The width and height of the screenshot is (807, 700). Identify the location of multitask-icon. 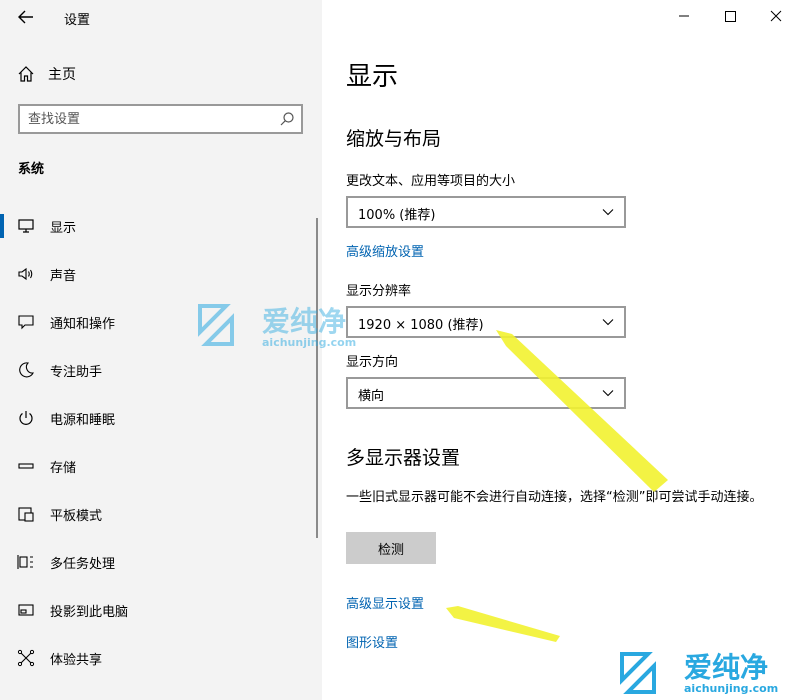
(26, 562).